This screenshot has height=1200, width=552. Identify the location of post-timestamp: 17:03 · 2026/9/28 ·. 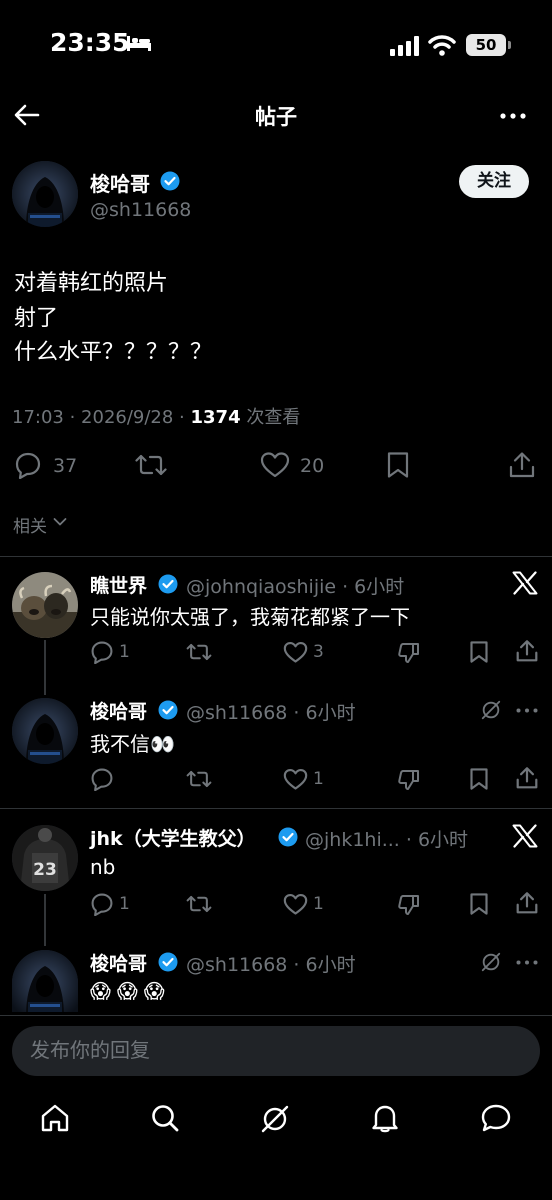
(101, 417).